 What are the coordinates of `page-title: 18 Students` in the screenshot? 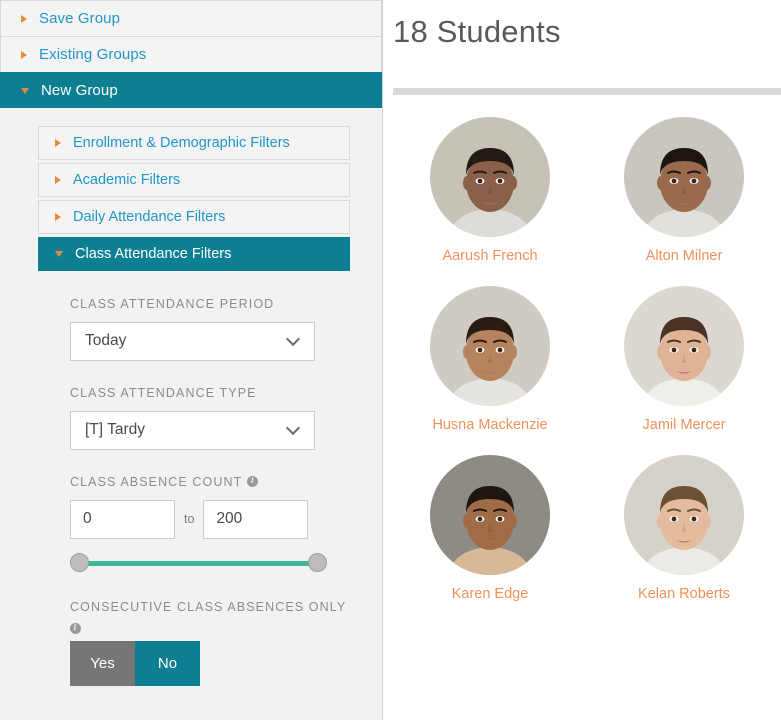 It's located at (477, 31).